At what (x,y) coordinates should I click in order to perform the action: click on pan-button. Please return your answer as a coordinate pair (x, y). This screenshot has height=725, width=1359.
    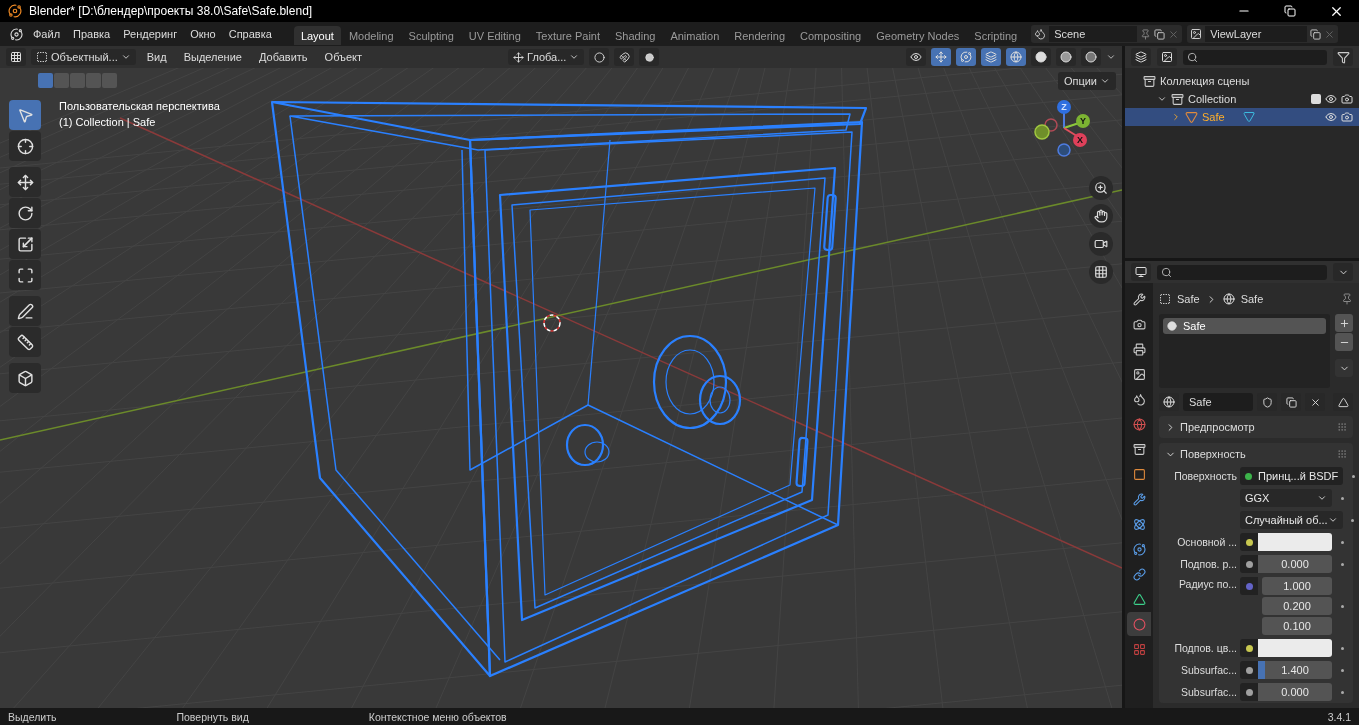
    Looking at the image, I should click on (1101, 216).